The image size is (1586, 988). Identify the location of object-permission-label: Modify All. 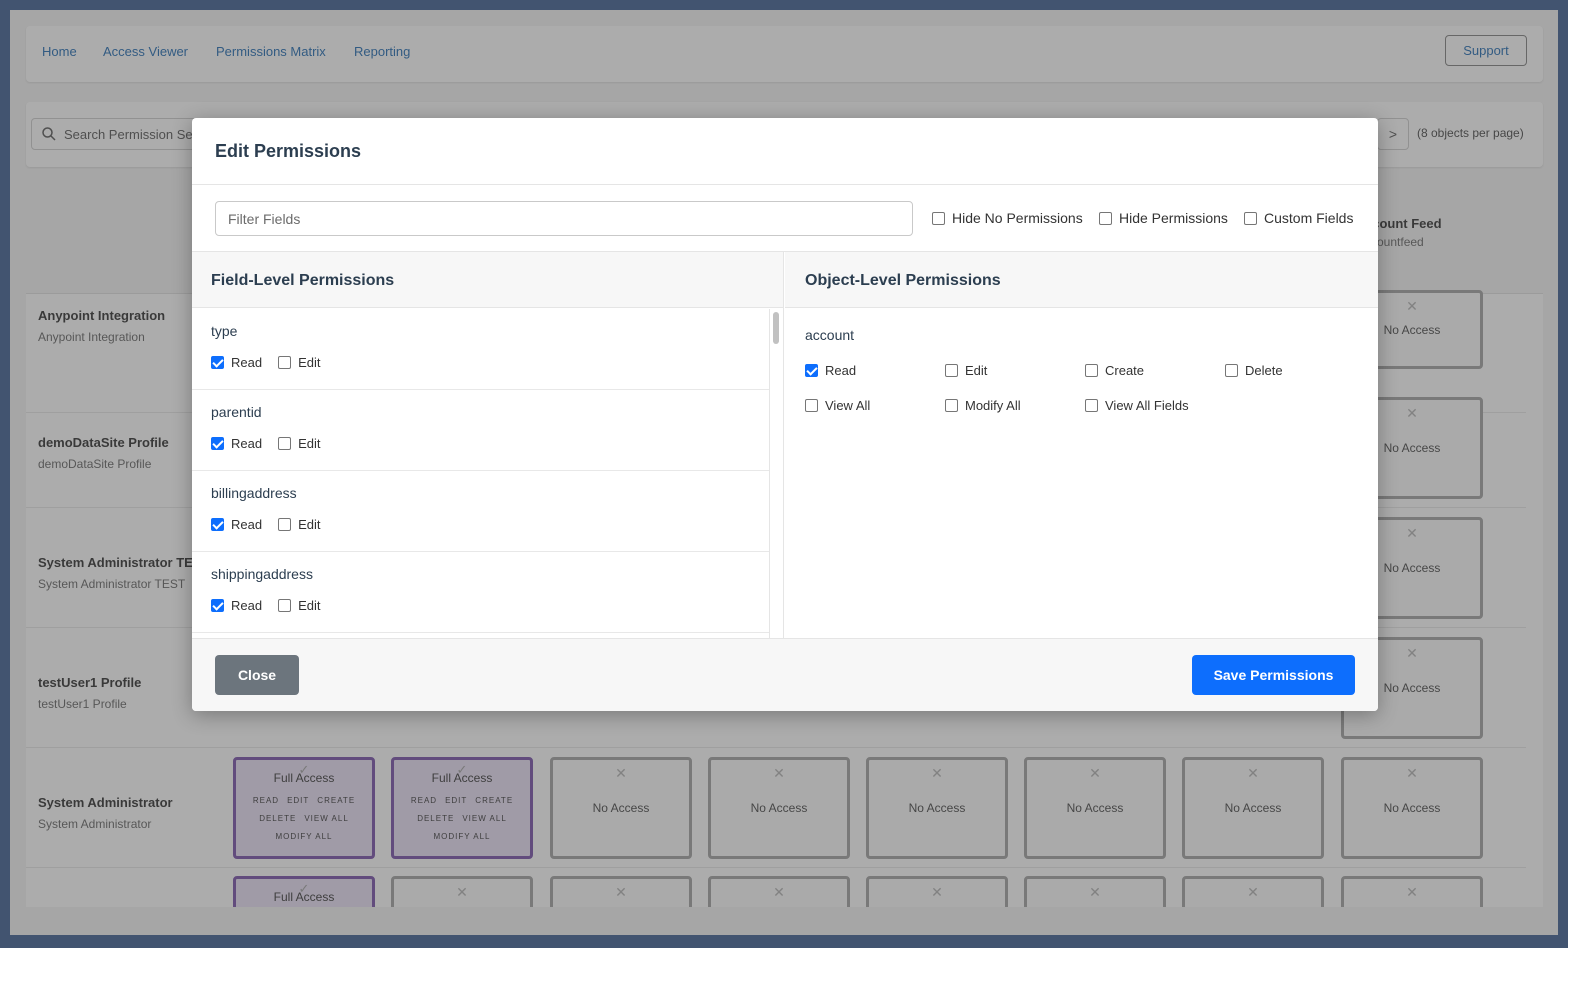
(993, 405).